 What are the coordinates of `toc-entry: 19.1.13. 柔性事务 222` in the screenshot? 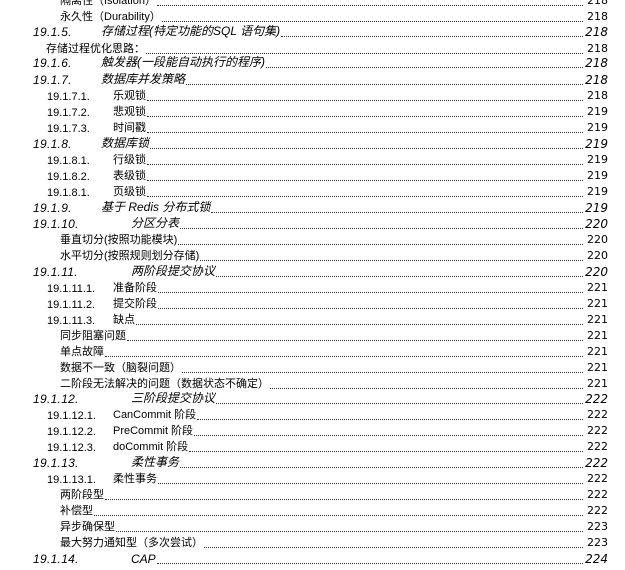 It's located at (312, 462).